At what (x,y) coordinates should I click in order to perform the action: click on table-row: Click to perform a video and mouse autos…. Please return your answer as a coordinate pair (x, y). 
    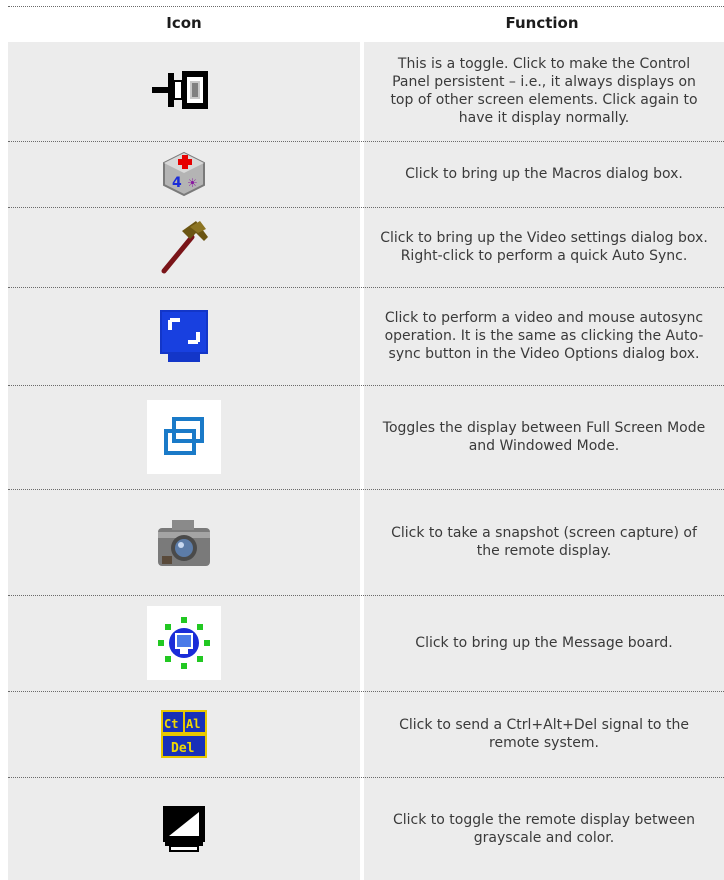
    Looking at the image, I should click on (366, 336).